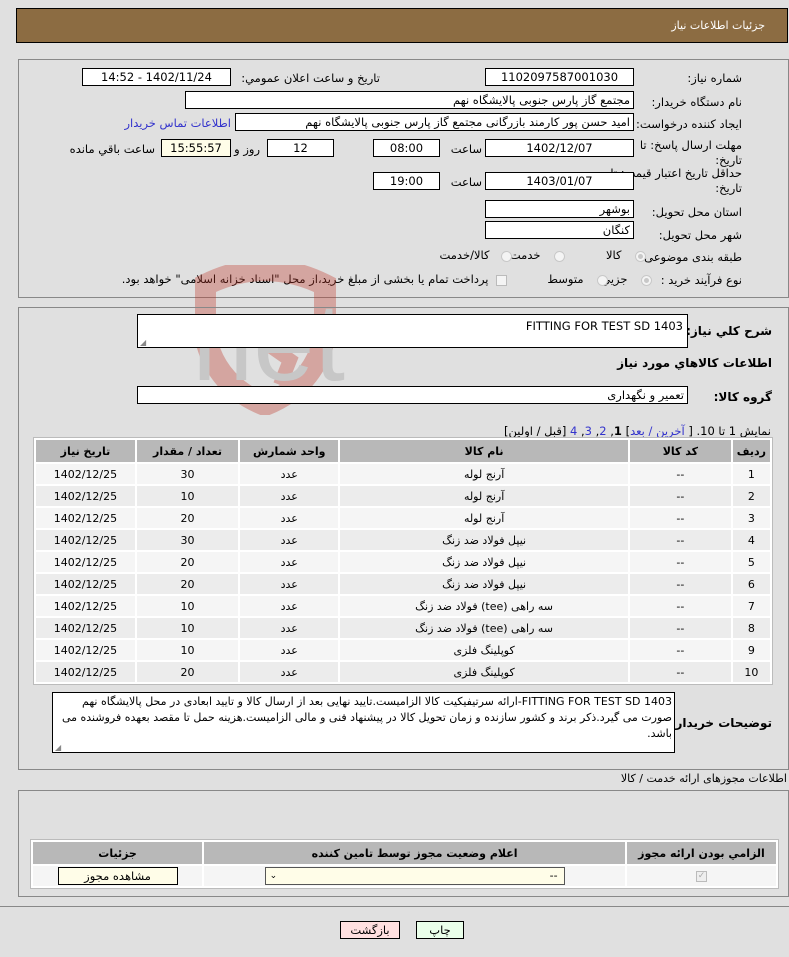 This screenshot has height=957, width=789. I want to click on price-validity-time-field: 19:00, so click(406, 181).